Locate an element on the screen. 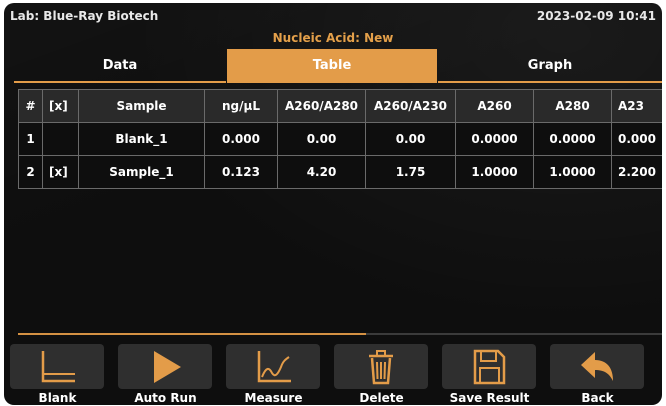  horizontal-scrollbar is located at coordinates (340, 334).